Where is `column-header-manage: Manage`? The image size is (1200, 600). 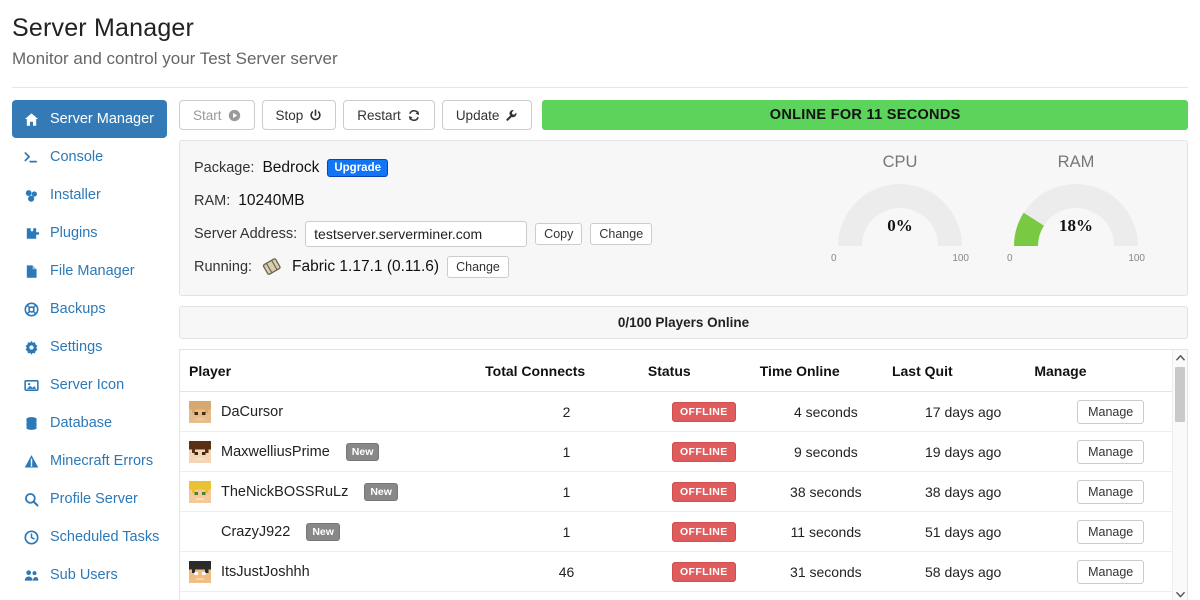
column-header-manage: Manage is located at coordinates (1110, 371).